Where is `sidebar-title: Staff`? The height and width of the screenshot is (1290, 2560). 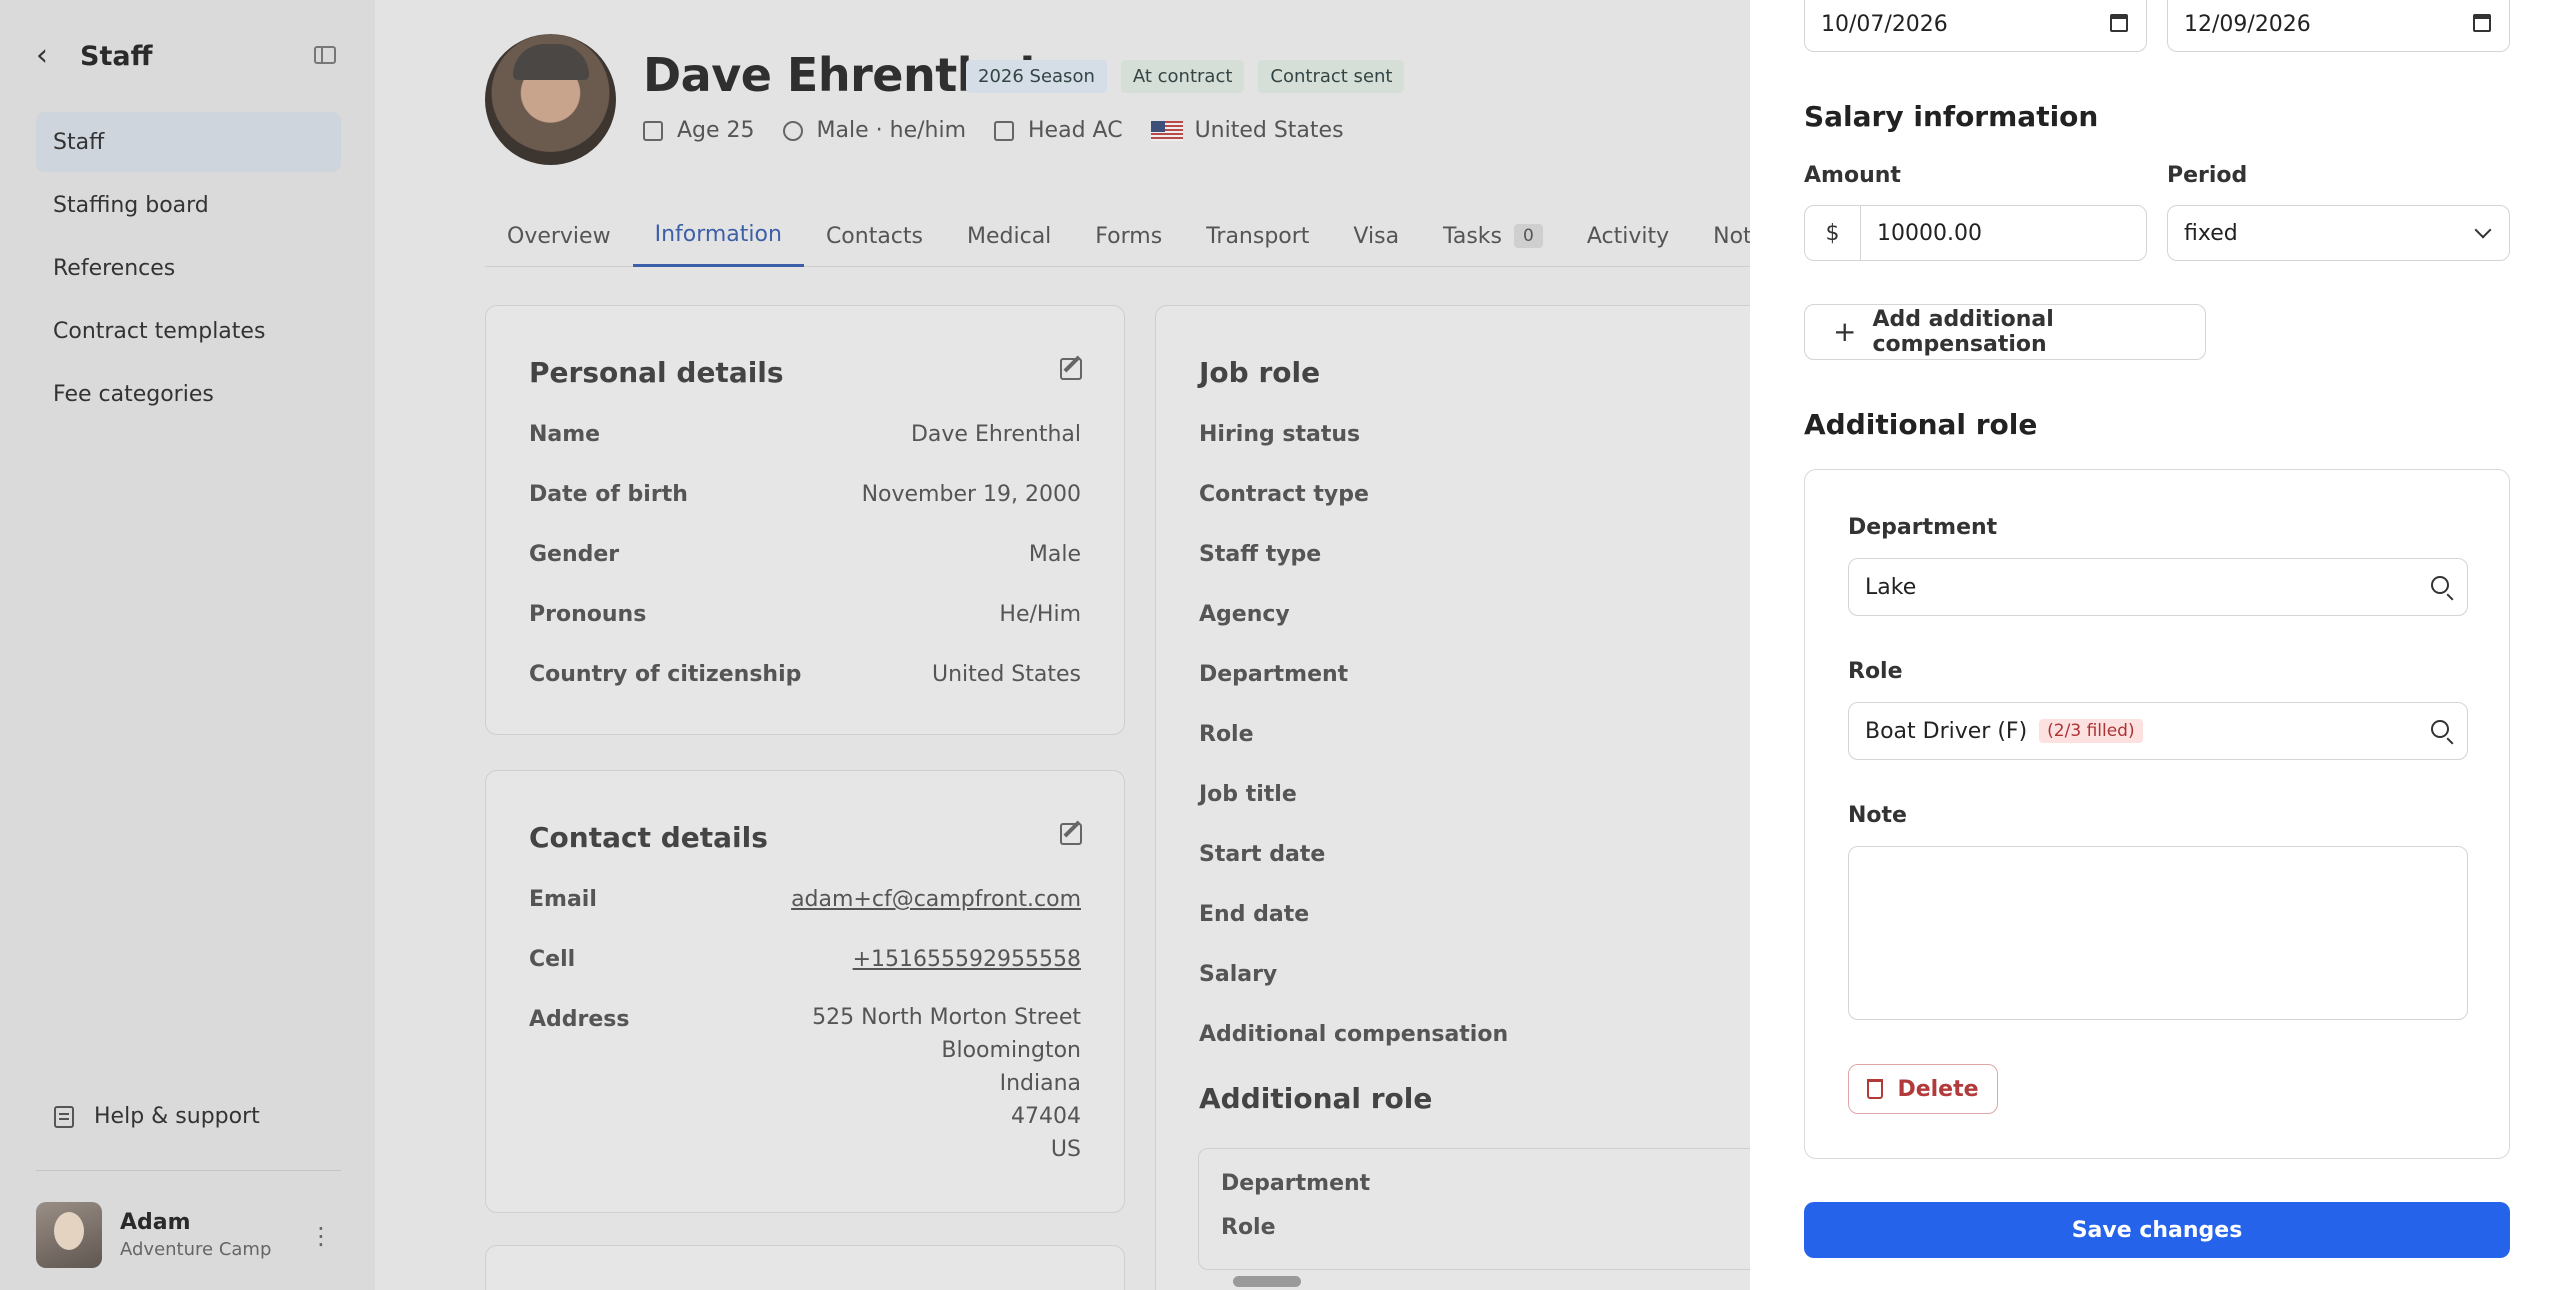
sidebar-title: Staff is located at coordinates (116, 56).